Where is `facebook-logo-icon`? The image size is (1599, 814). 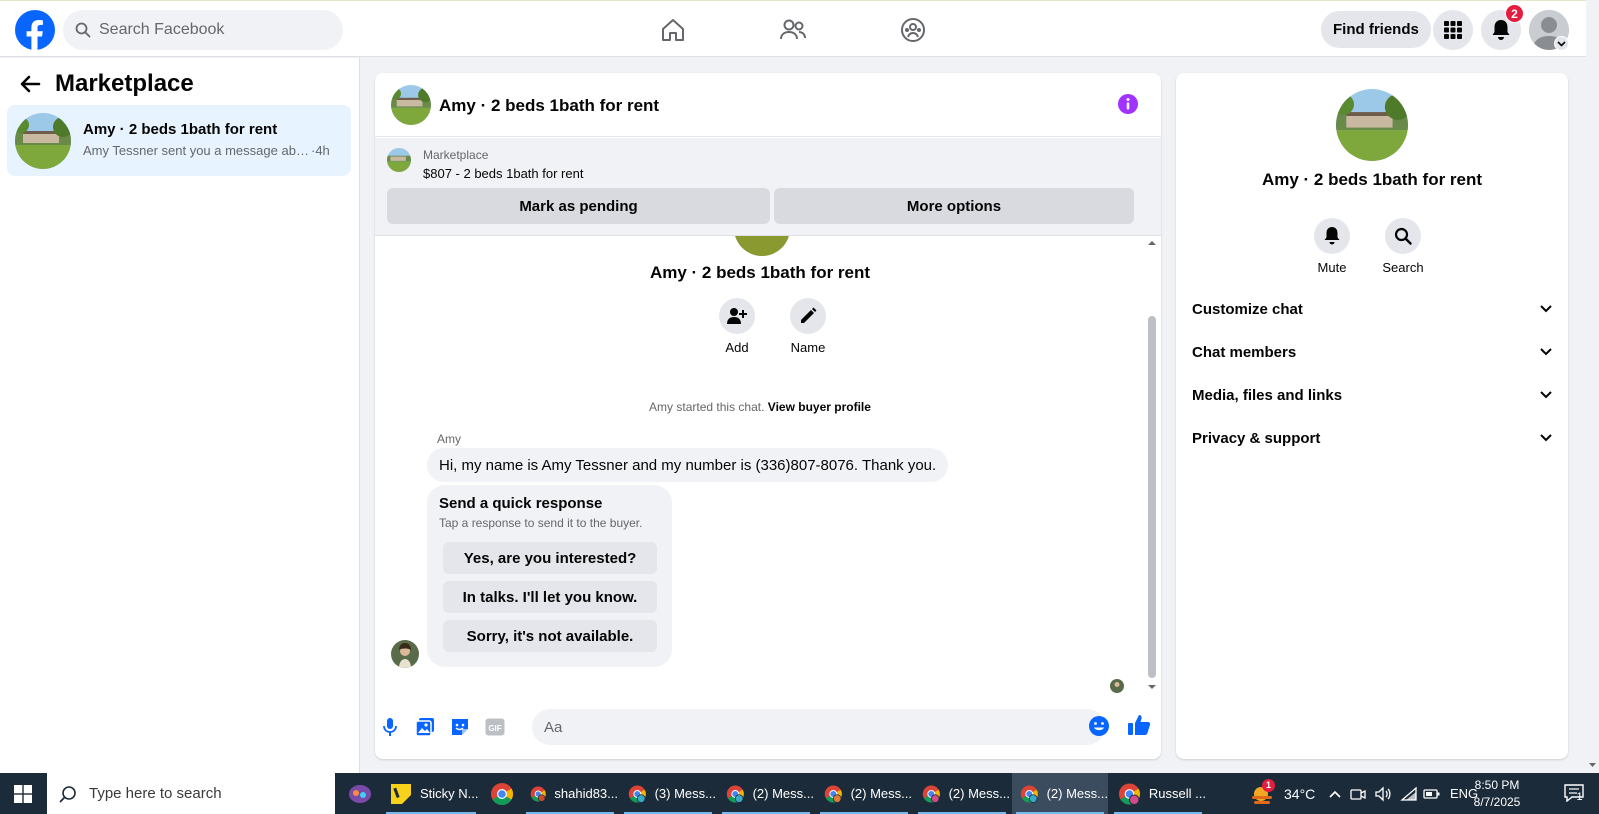 facebook-logo-icon is located at coordinates (35, 30).